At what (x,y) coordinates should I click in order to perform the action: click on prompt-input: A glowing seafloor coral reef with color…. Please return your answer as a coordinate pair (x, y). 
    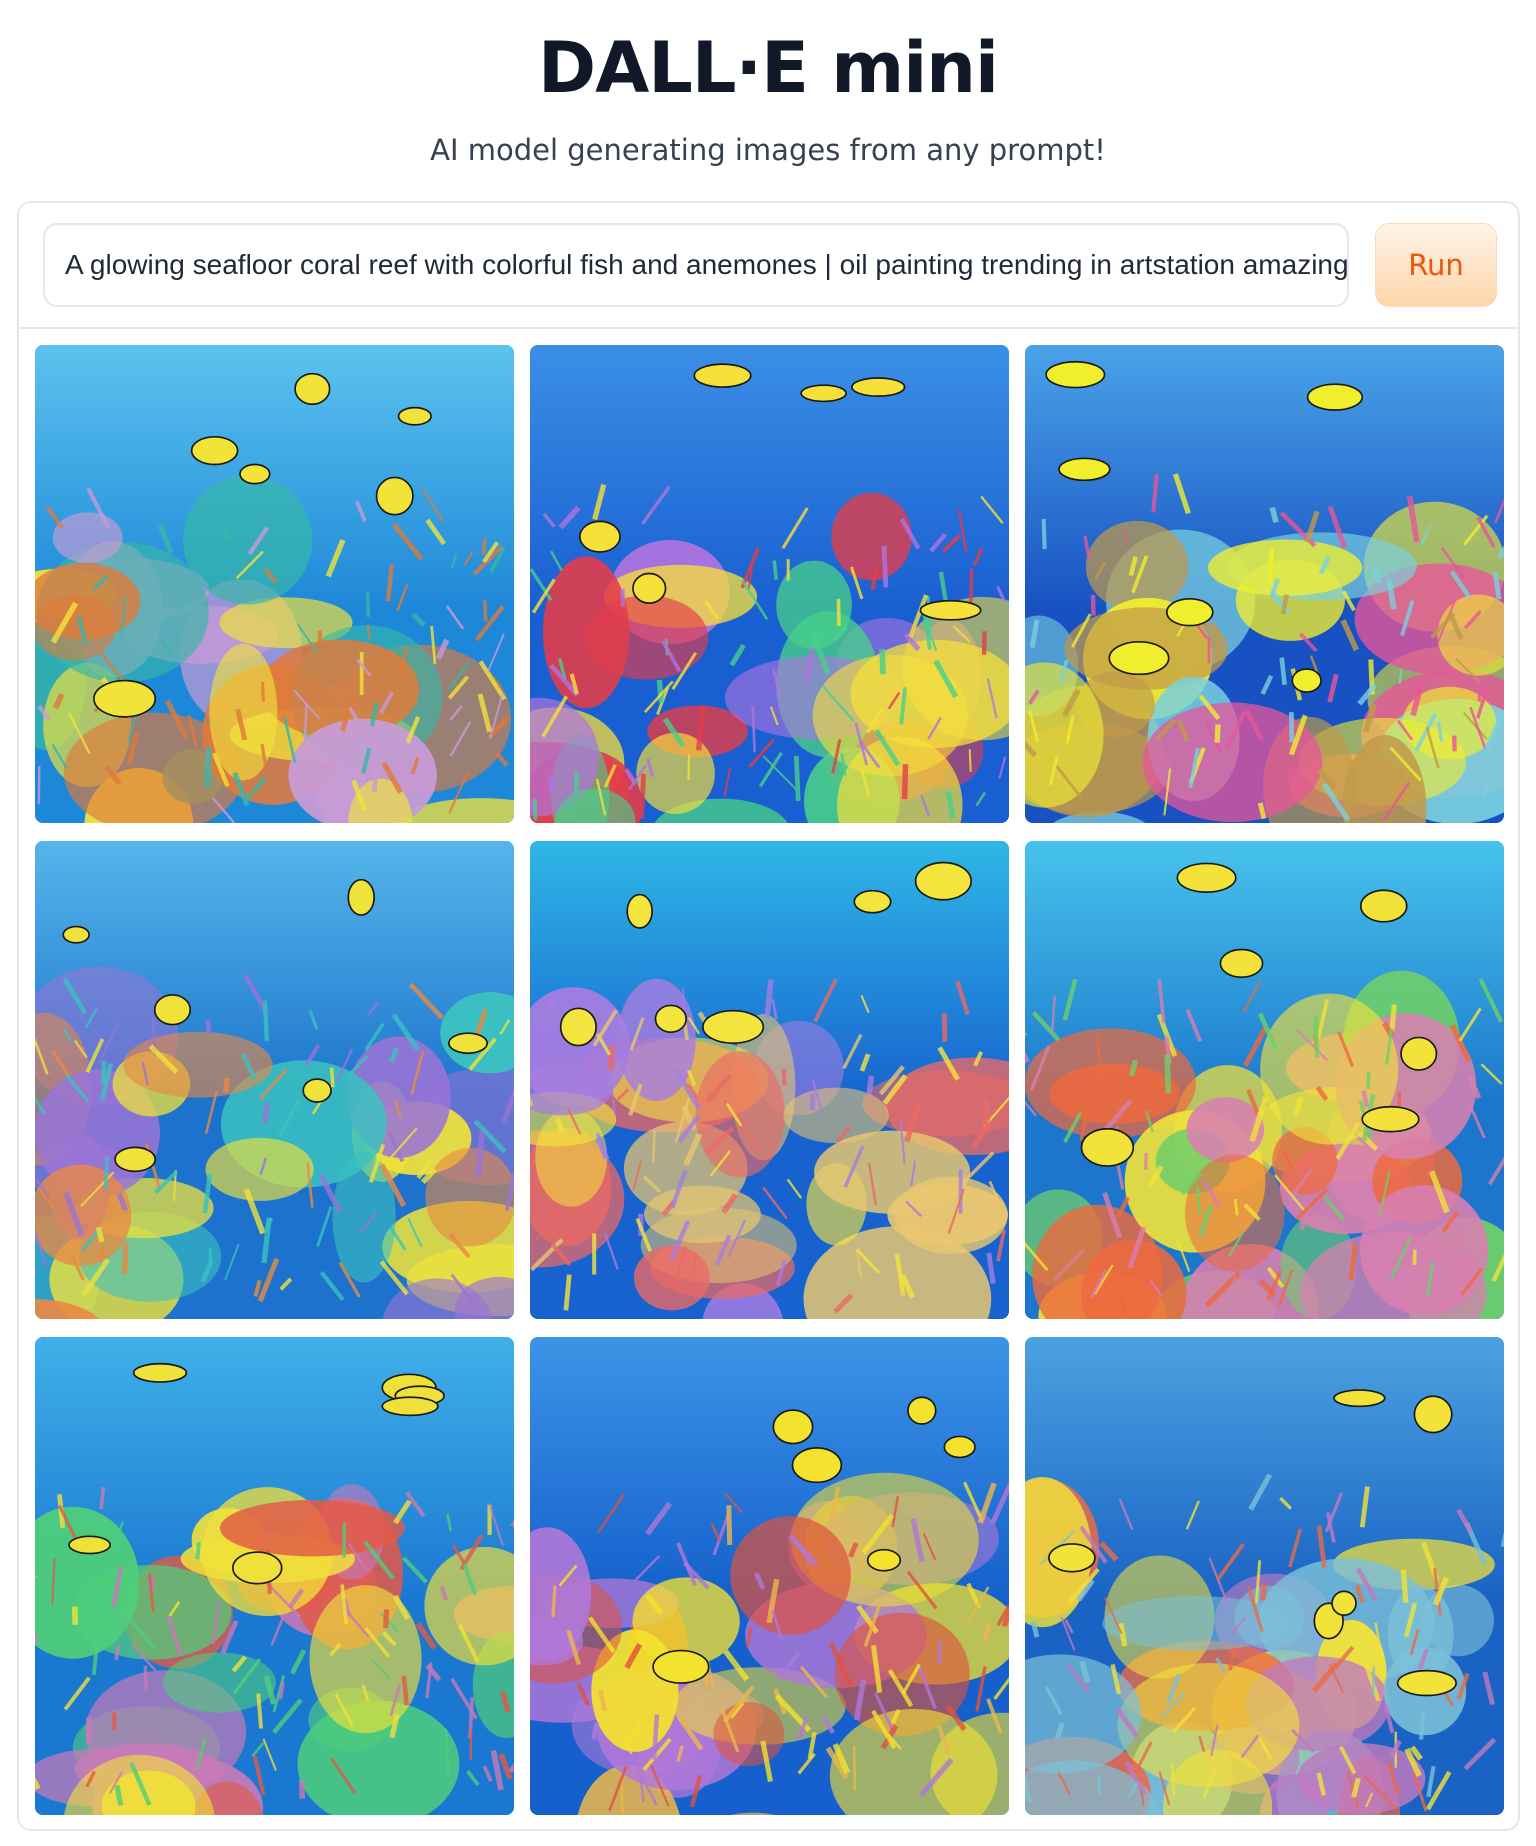
    Looking at the image, I should click on (696, 265).